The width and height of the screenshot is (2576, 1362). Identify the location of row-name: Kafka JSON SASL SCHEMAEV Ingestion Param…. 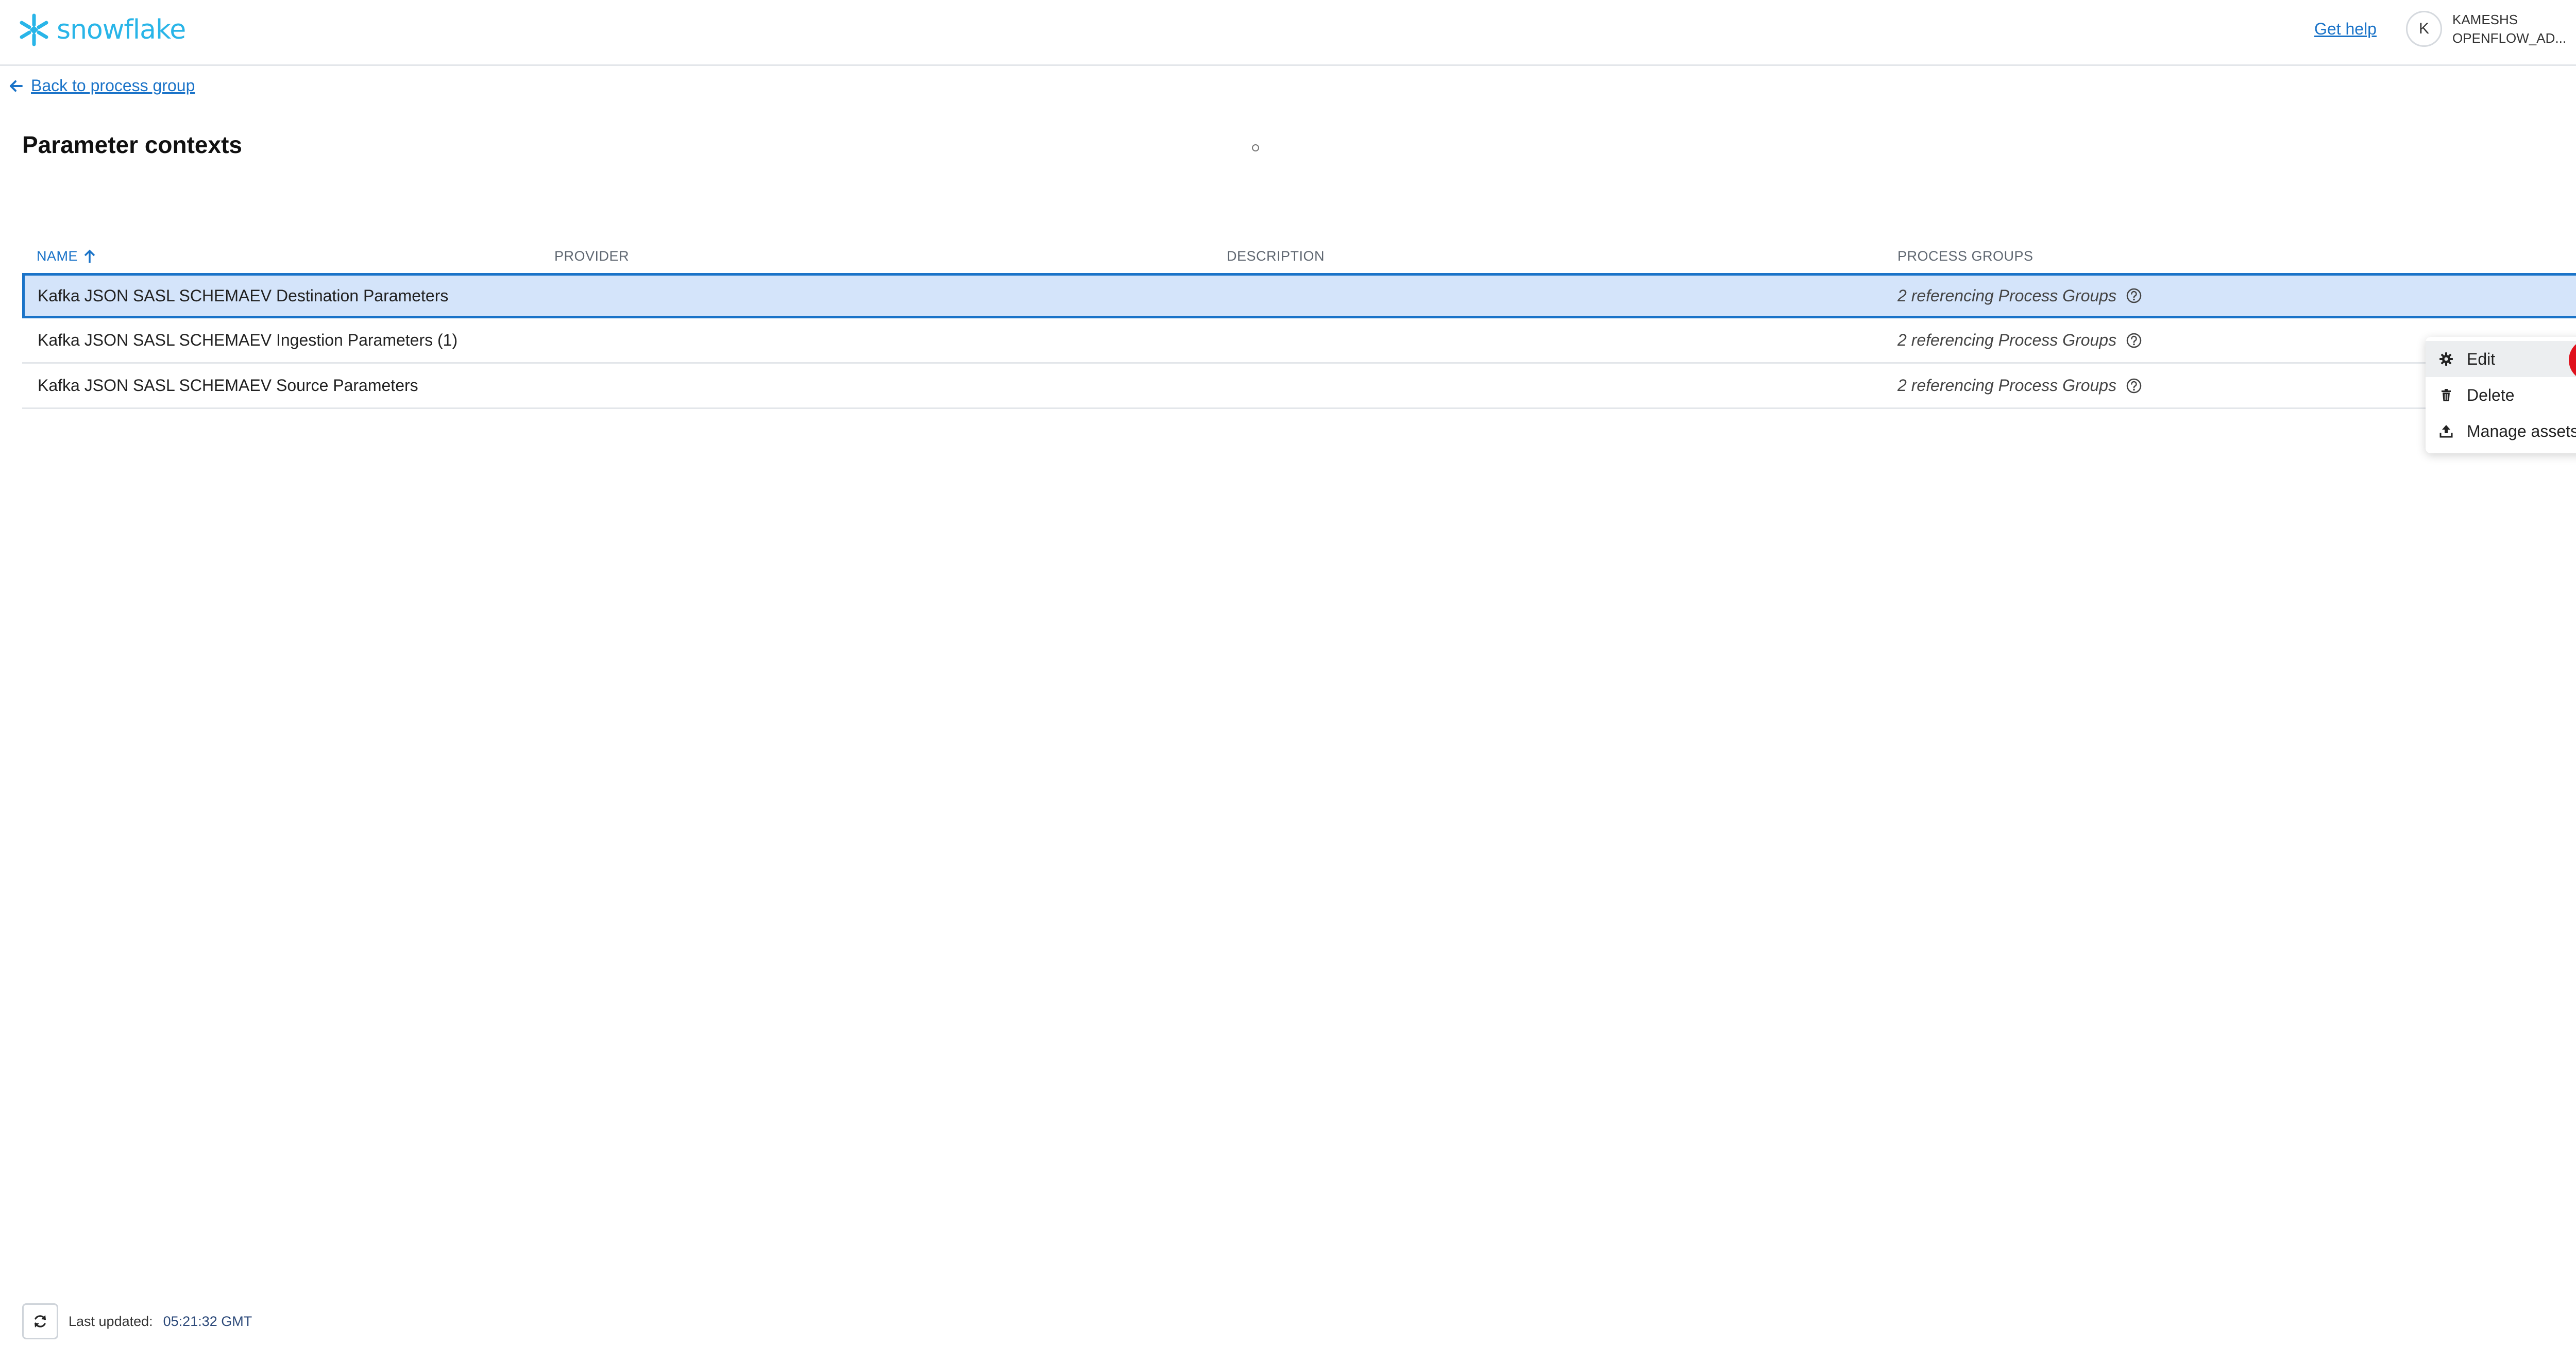
(248, 340).